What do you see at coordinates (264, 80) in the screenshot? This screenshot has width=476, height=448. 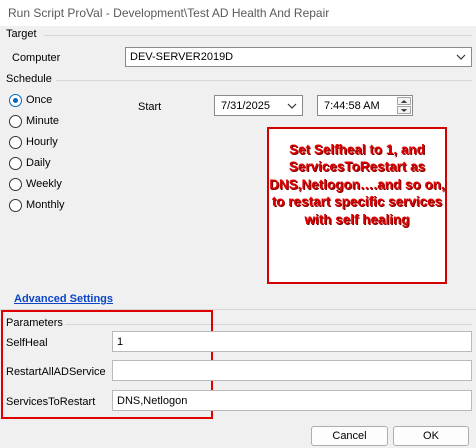 I see `schedule-separator` at bounding box center [264, 80].